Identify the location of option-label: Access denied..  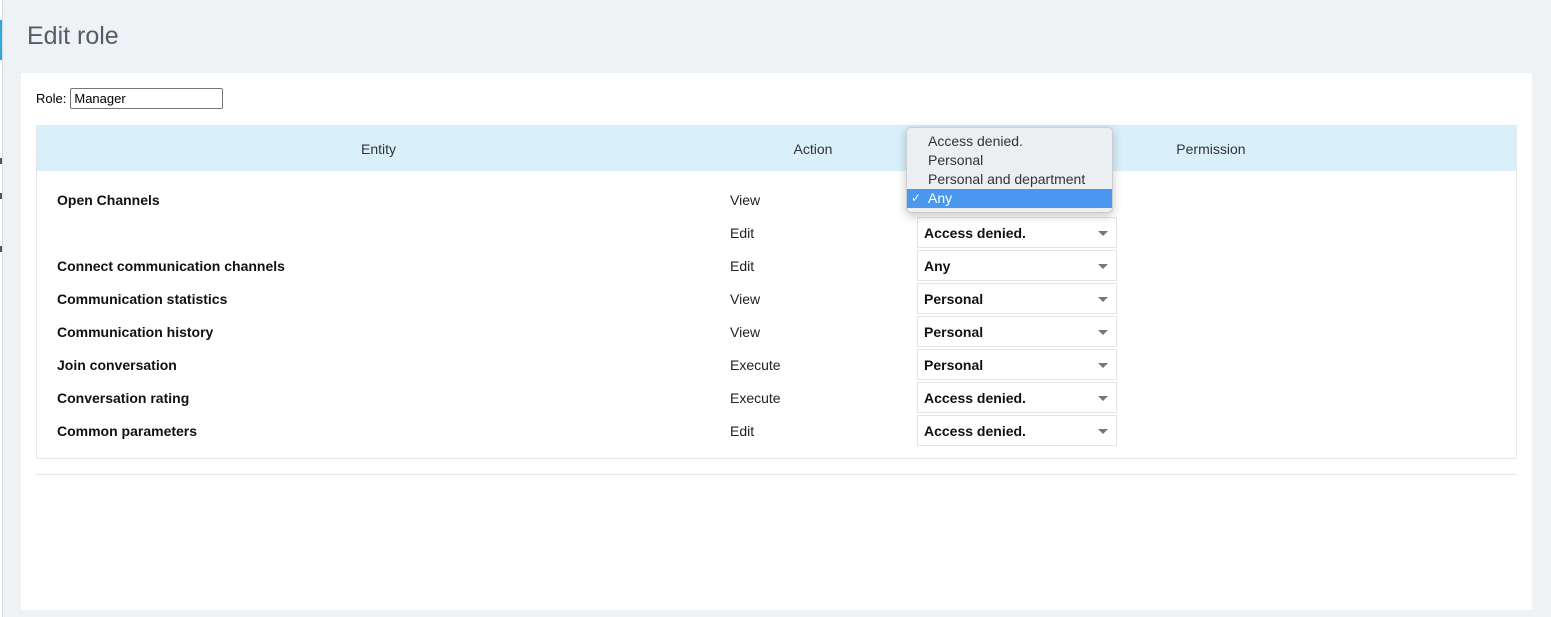
(975, 141).